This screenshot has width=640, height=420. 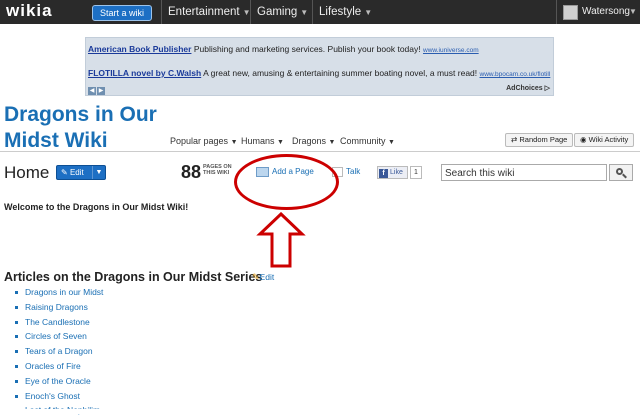 What do you see at coordinates (583, 139) in the screenshot?
I see `activity-icon: ◉` at bounding box center [583, 139].